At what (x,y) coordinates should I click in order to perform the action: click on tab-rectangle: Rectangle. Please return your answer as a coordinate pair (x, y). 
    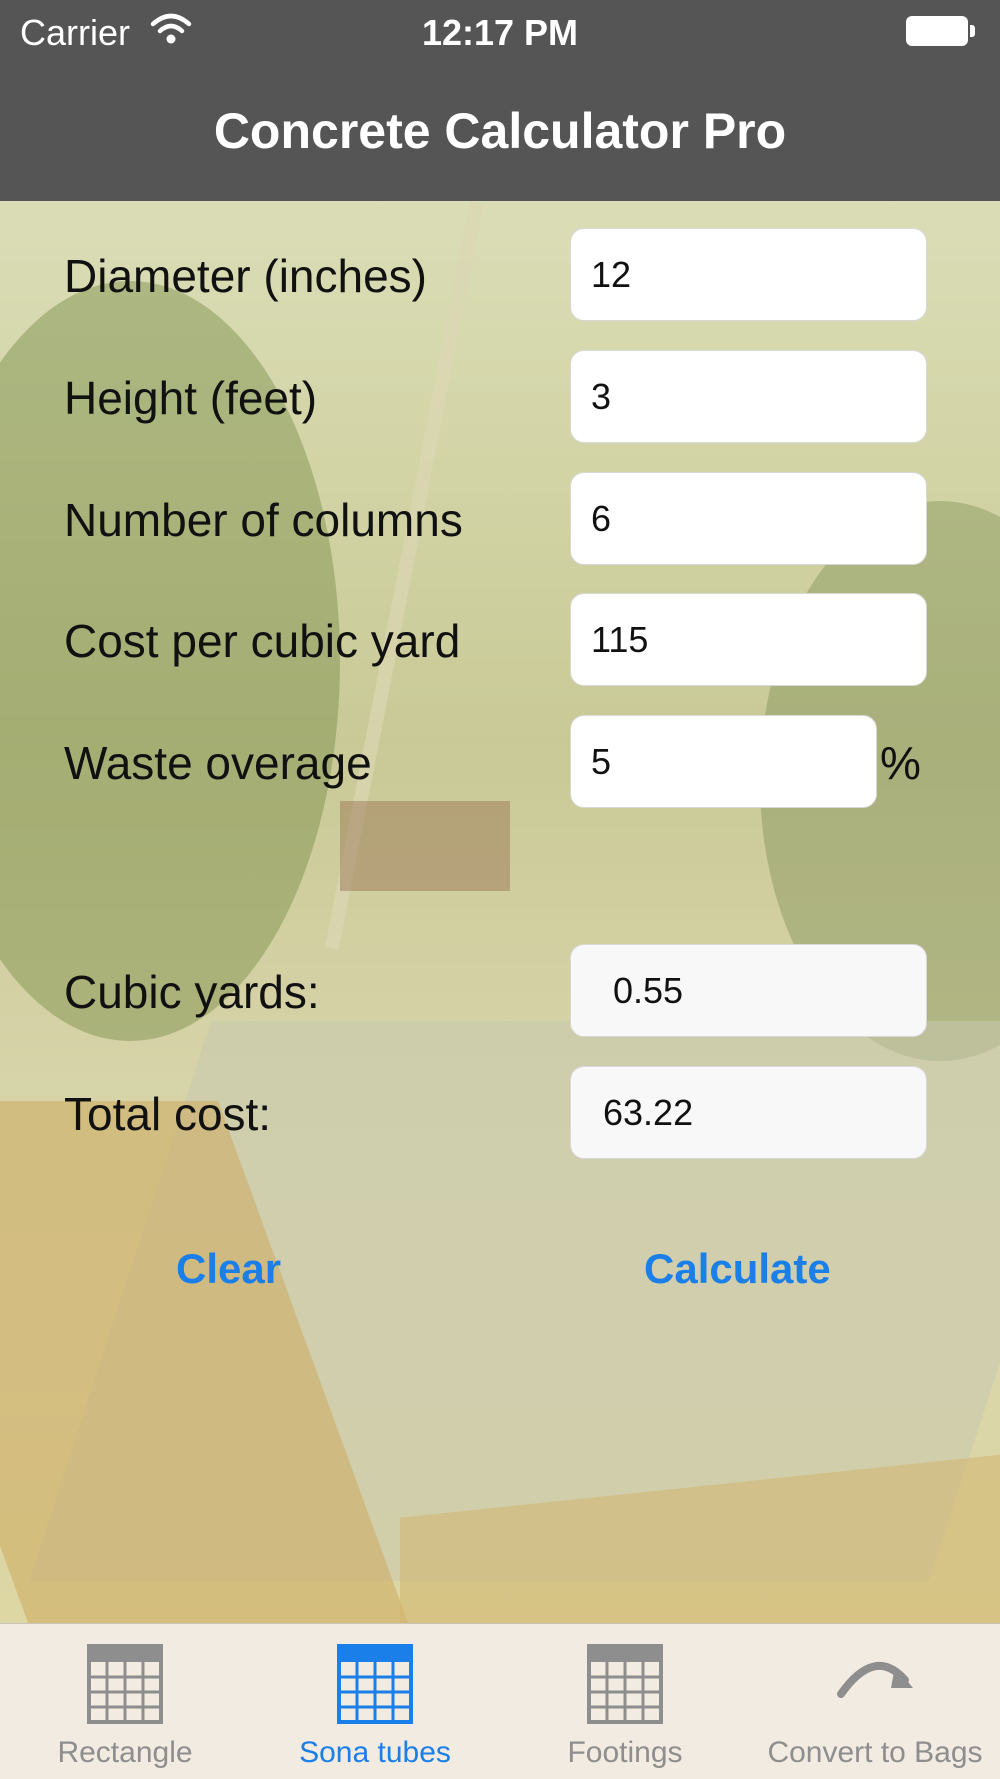
    Looking at the image, I should click on (125, 1701).